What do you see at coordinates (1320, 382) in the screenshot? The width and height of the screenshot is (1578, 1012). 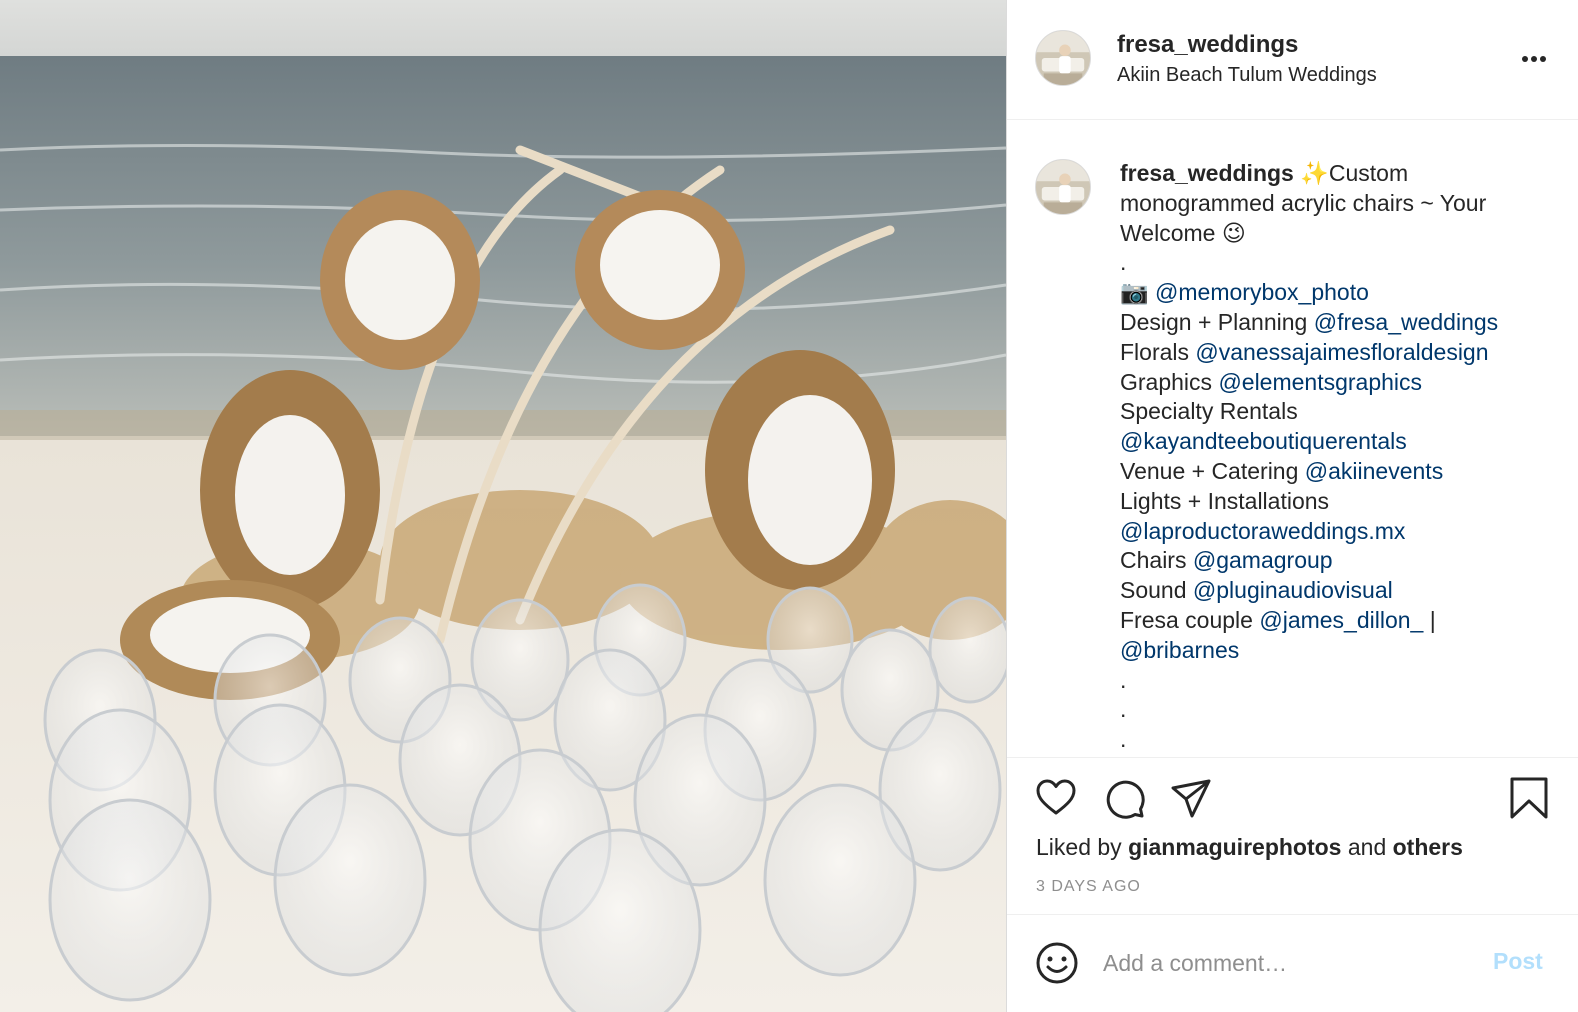 I see `mention-link: @elementsgraphics` at bounding box center [1320, 382].